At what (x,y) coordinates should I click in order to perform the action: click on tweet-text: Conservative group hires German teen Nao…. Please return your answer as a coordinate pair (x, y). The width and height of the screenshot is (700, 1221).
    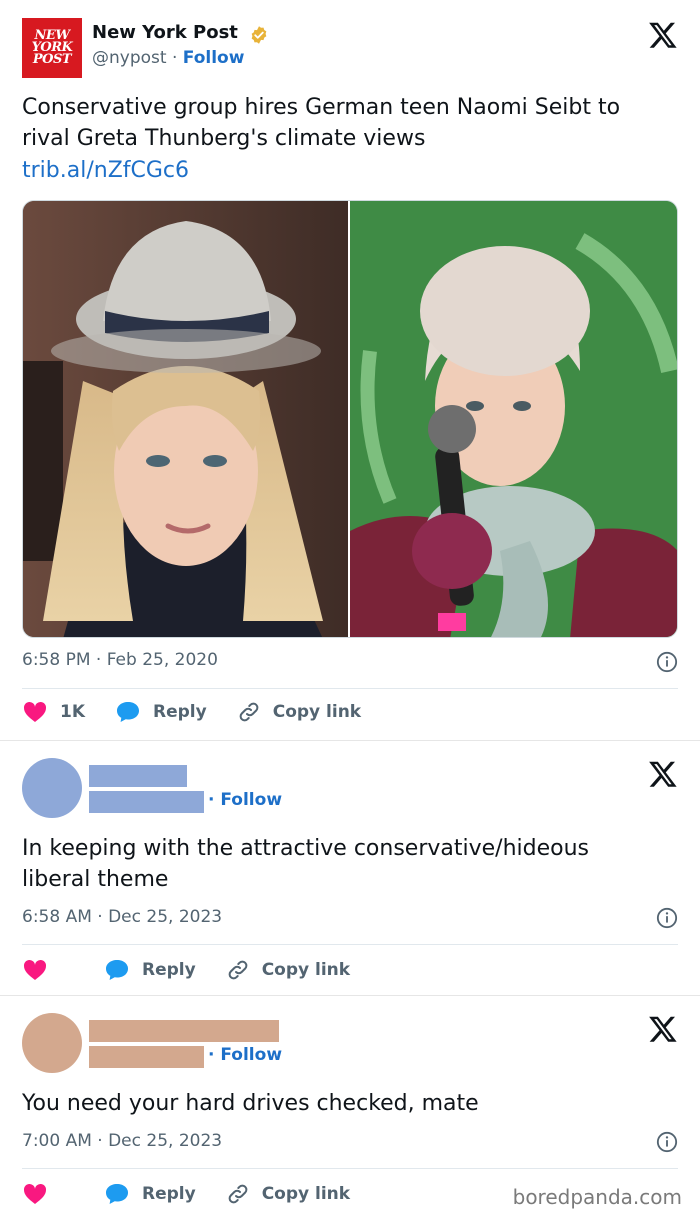
    Looking at the image, I should click on (321, 123).